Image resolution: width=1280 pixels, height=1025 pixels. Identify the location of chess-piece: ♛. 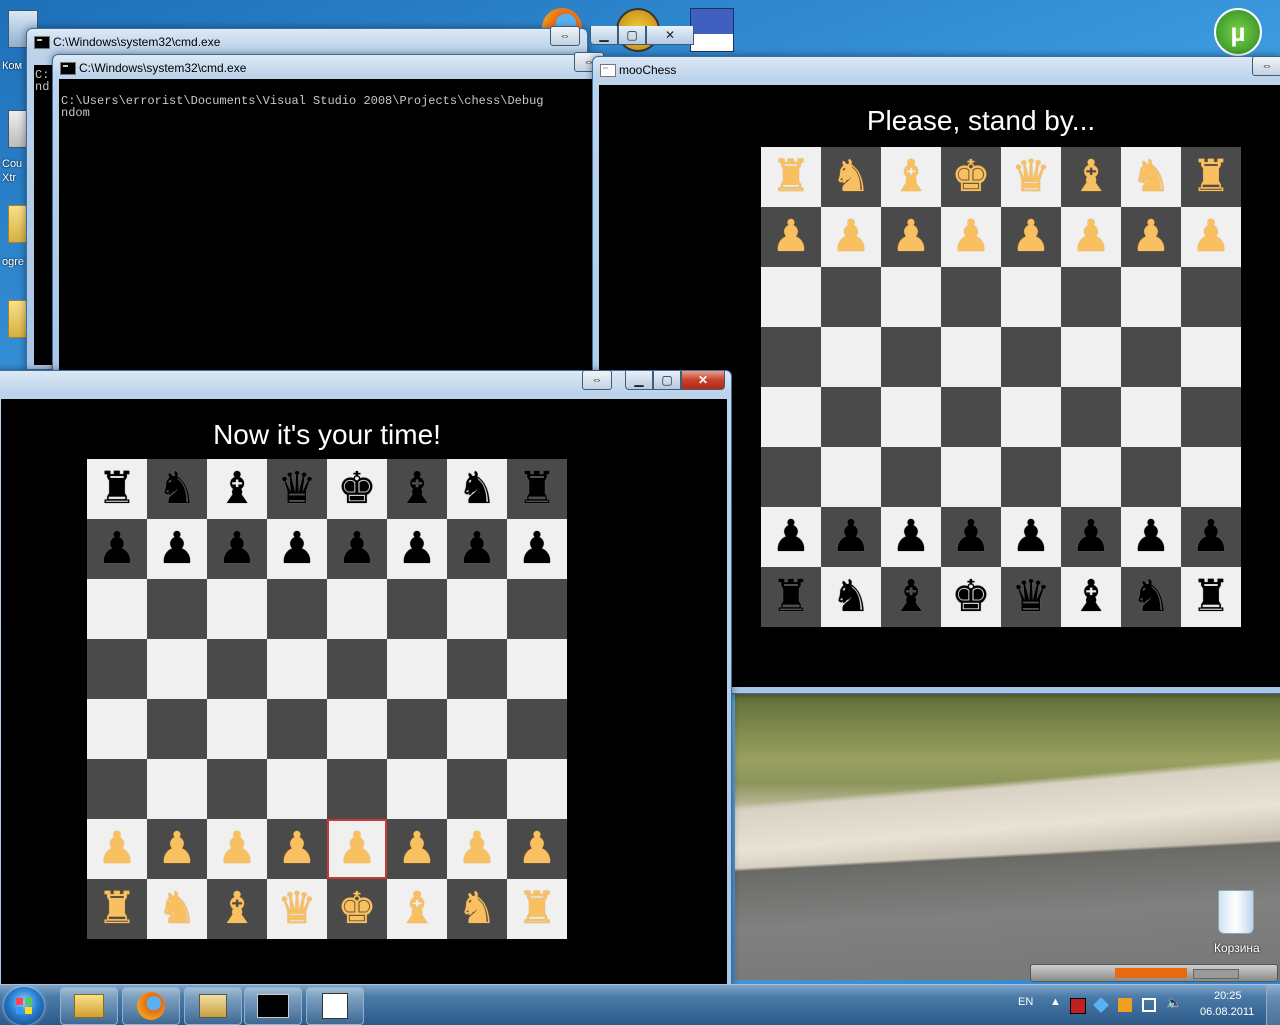
(1030, 597).